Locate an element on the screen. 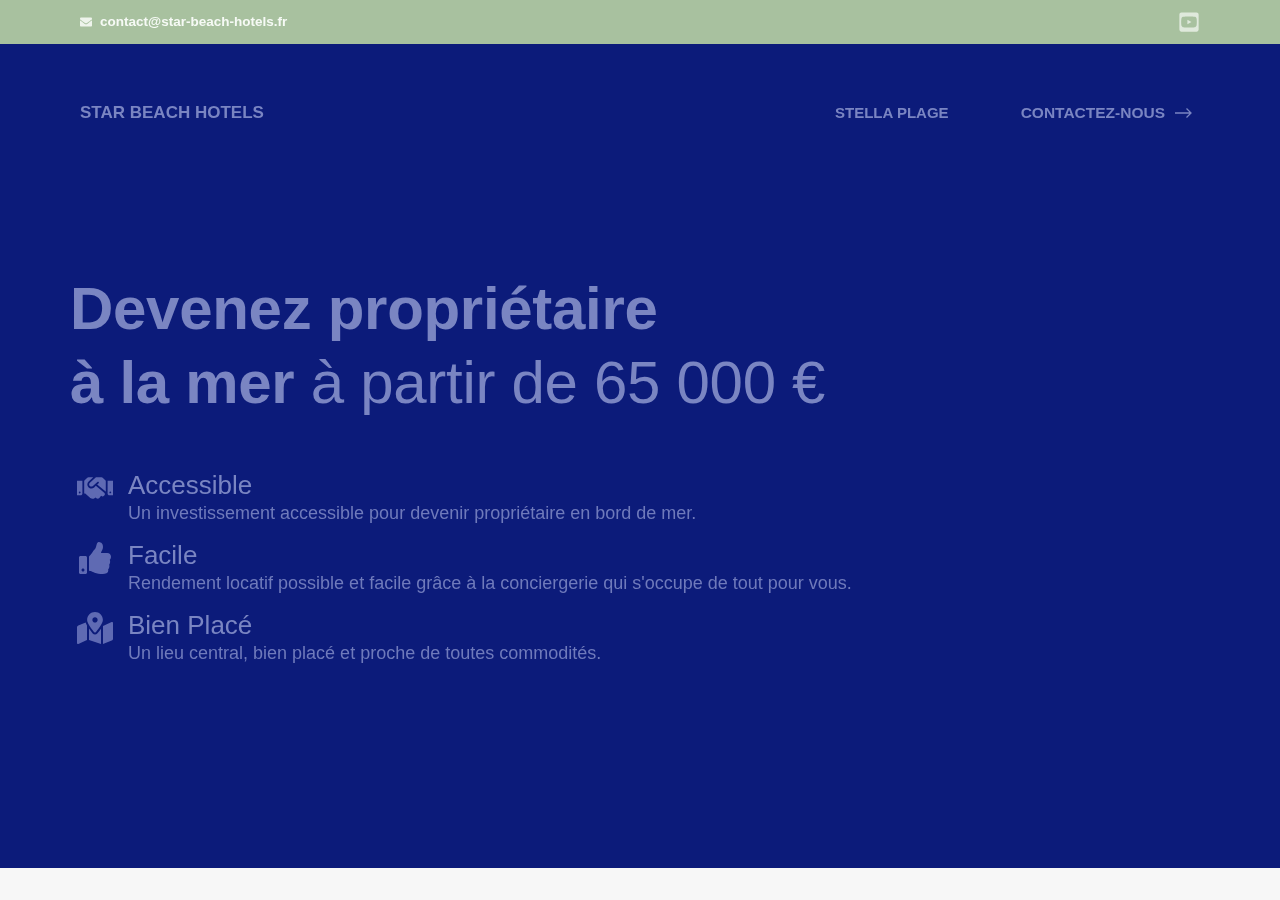 Image resolution: width=1280 pixels, height=900 pixels. feature-description: Un investissement accessible pour devenir propriétaire en bord de mer. is located at coordinates (412, 513).